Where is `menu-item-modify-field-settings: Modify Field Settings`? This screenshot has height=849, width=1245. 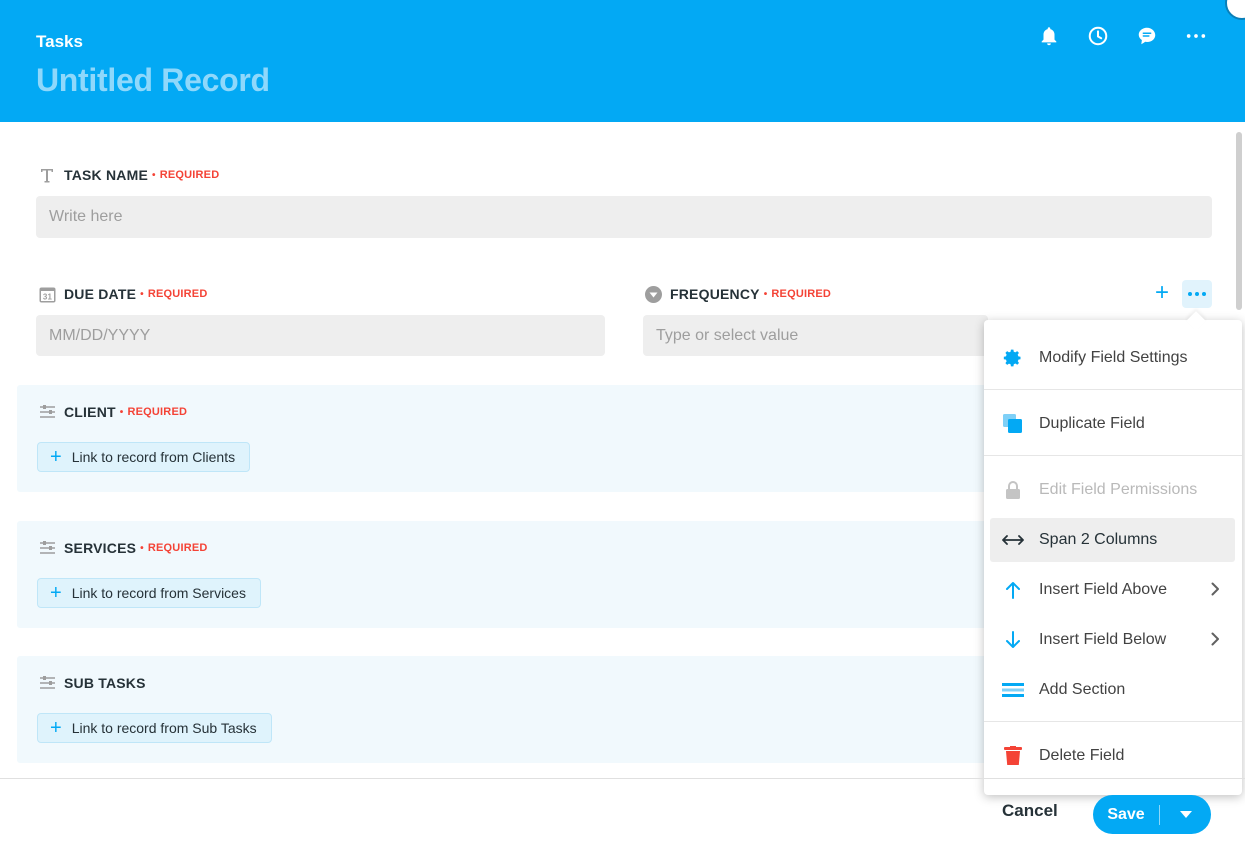 menu-item-modify-field-settings: Modify Field Settings is located at coordinates (1113, 358).